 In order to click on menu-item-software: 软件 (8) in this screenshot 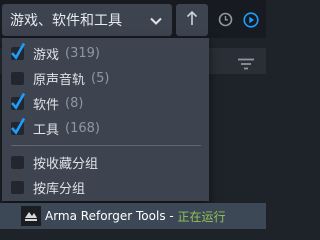, I will do `click(105, 103)`.